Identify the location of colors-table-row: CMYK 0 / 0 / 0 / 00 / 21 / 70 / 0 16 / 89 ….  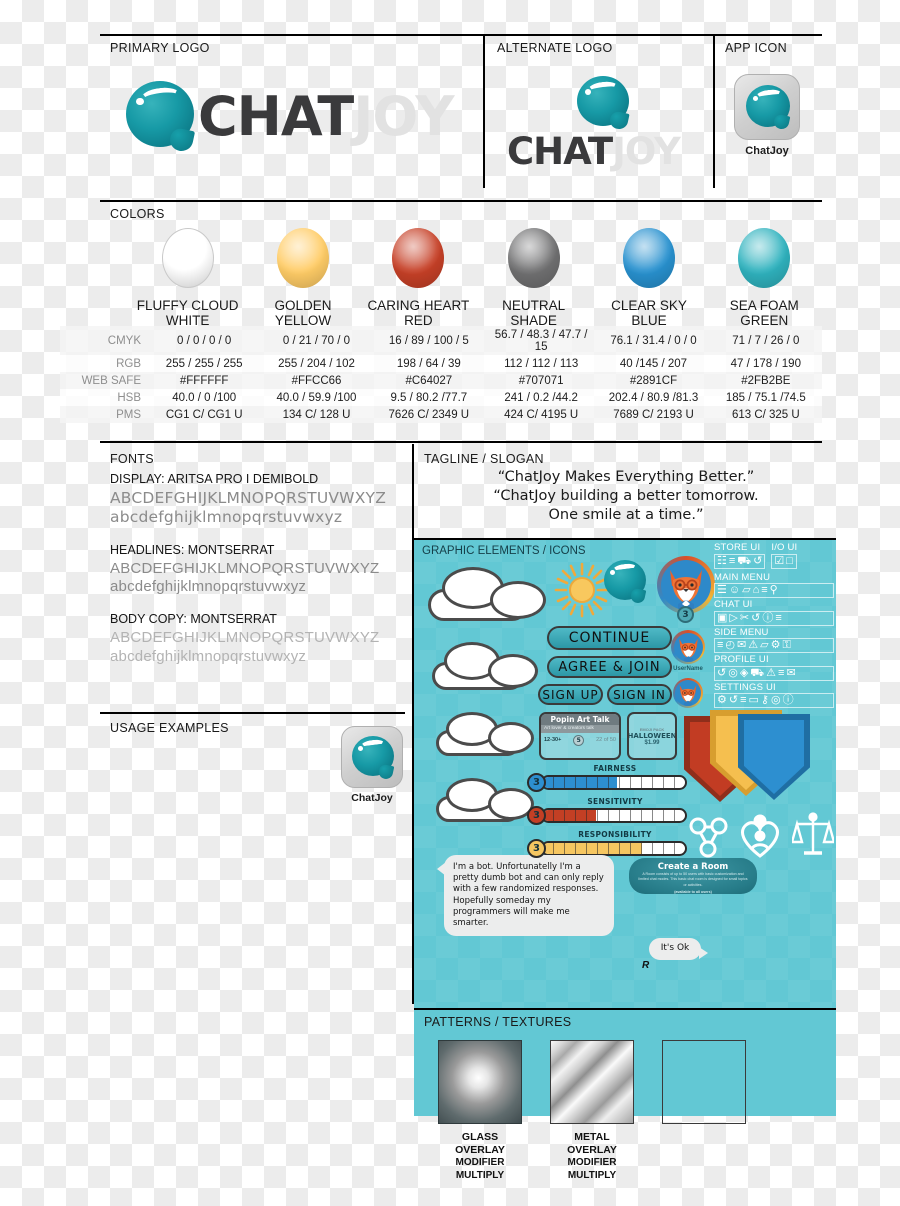
(441, 340).